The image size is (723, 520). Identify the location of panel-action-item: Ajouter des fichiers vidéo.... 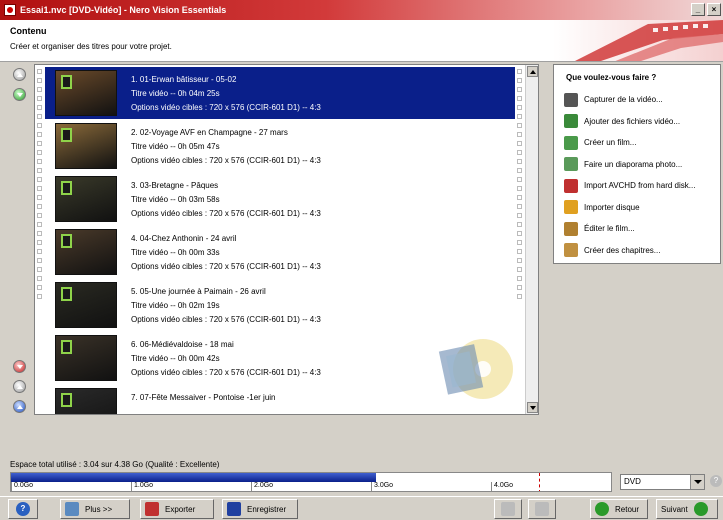
(637, 122).